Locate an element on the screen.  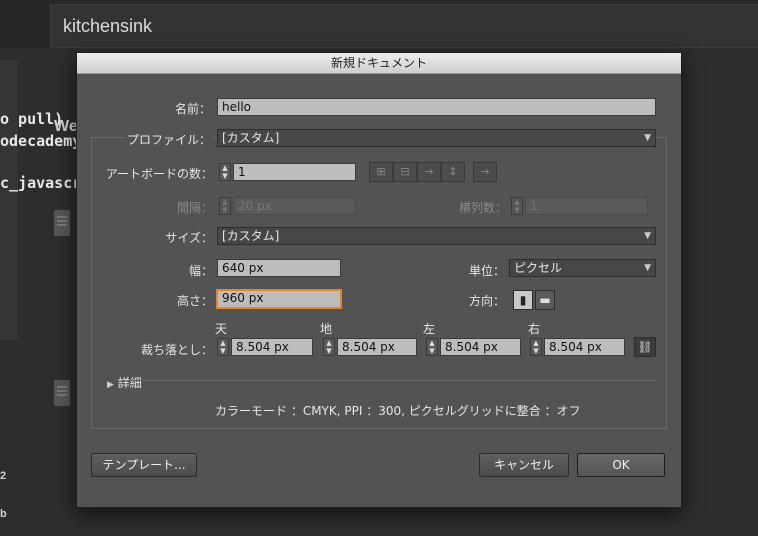
cancel-button: キャンセル is located at coordinates (524, 465).